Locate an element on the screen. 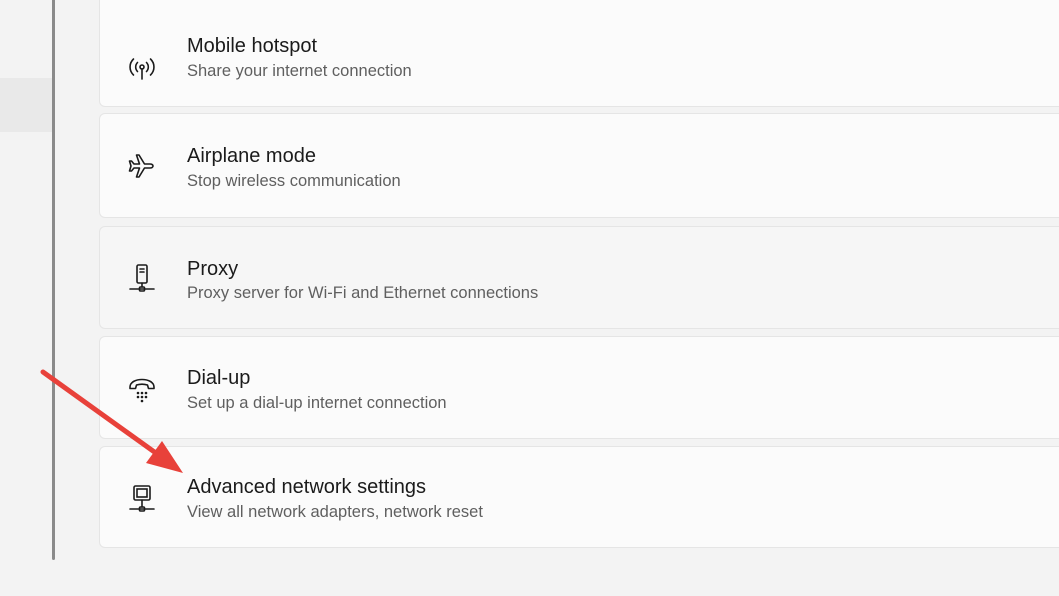 Image resolution: width=1059 pixels, height=596 pixels. proxy-title: Proxy is located at coordinates (213, 269).